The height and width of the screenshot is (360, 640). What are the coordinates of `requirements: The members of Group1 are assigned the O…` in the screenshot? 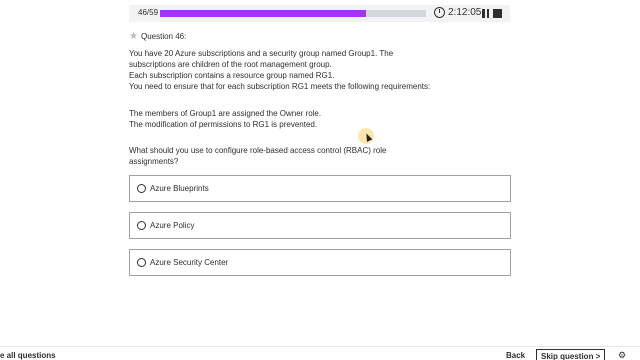 It's located at (299, 119).